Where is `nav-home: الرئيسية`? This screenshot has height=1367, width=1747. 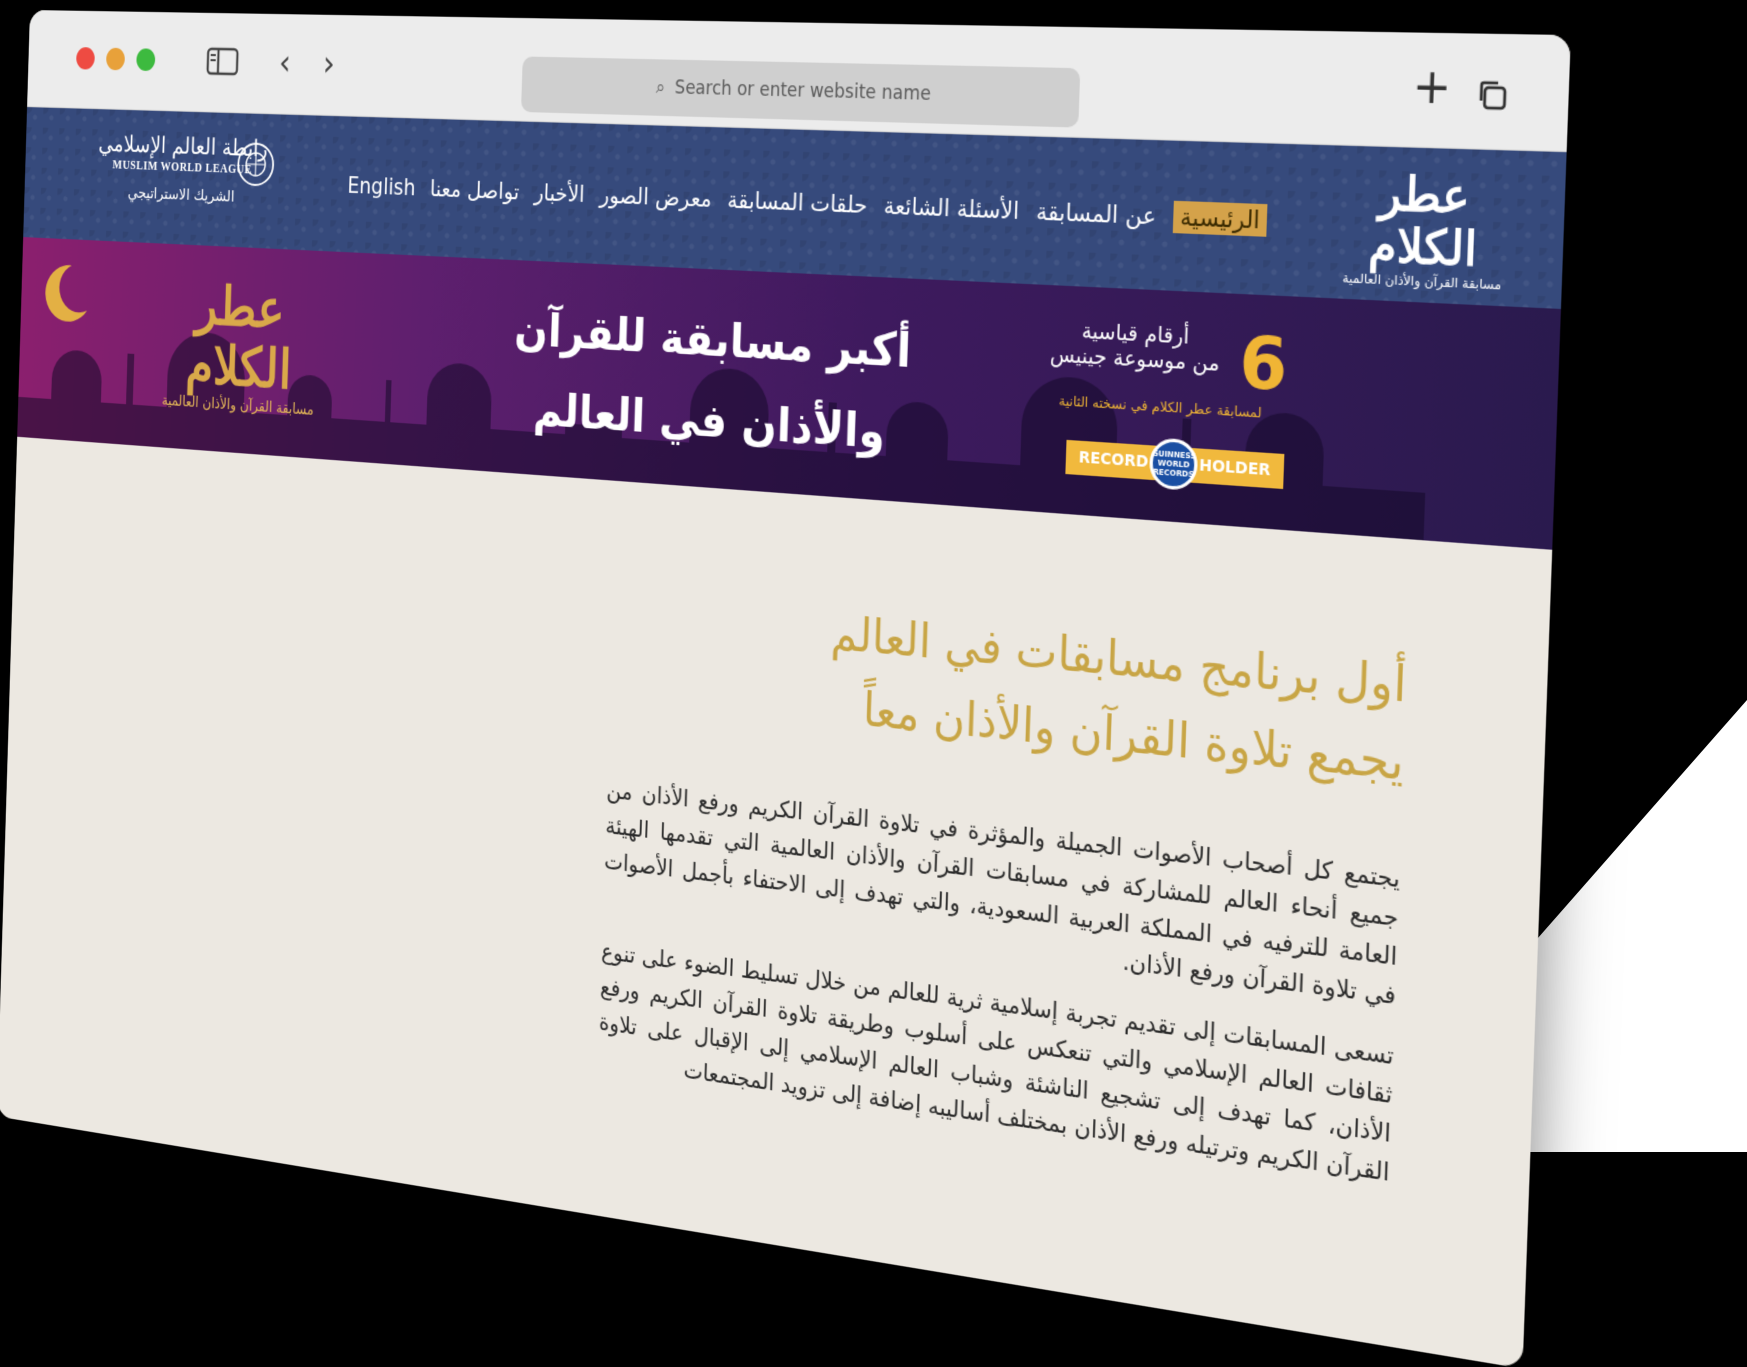
nav-home: الرئيسية is located at coordinates (1220, 219).